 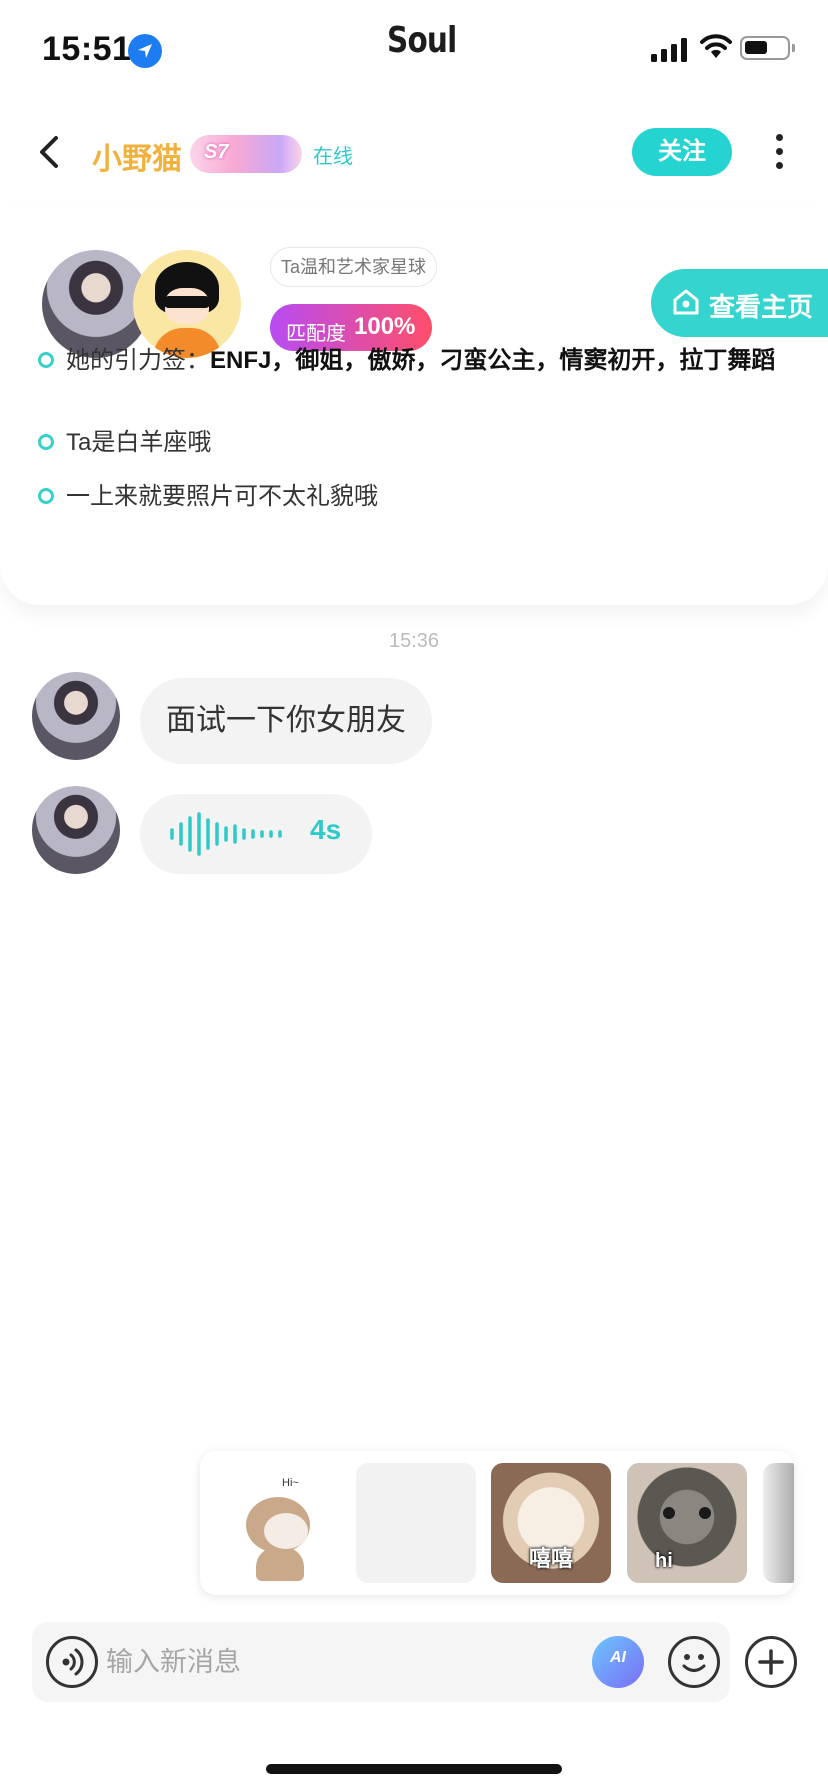 I want to click on trait-tip-text: 一上来就要照片可不太礼貌哦, so click(x=222, y=496).